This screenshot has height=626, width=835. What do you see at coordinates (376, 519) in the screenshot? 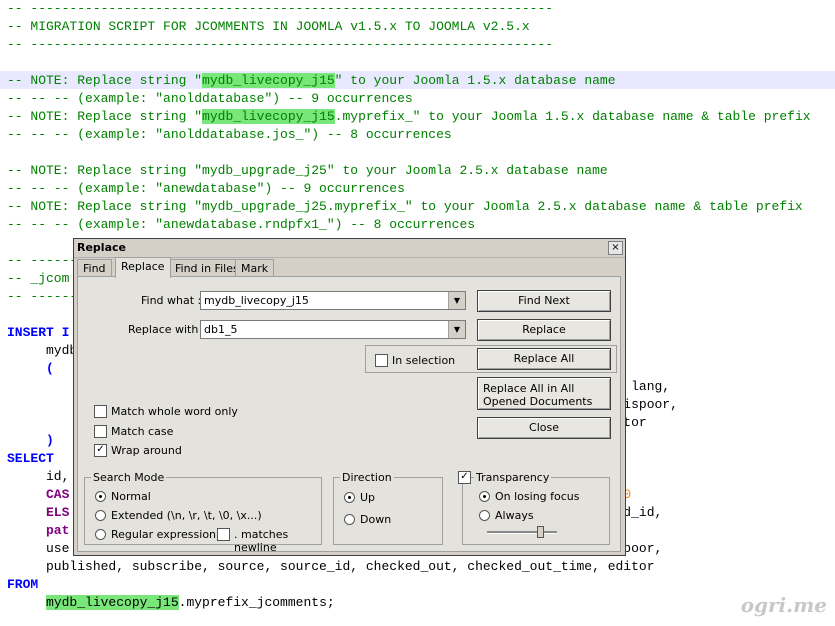
I see `down-label: Down` at bounding box center [376, 519].